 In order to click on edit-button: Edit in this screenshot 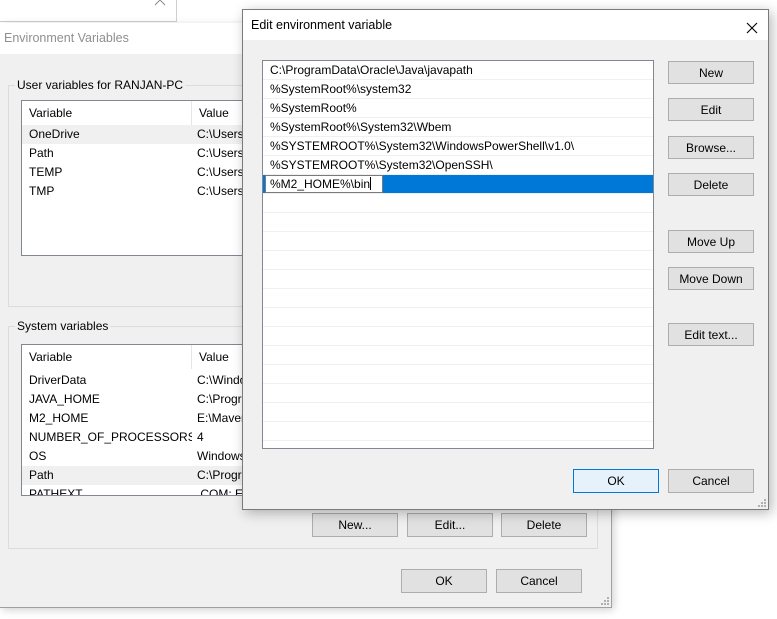, I will do `click(711, 109)`.